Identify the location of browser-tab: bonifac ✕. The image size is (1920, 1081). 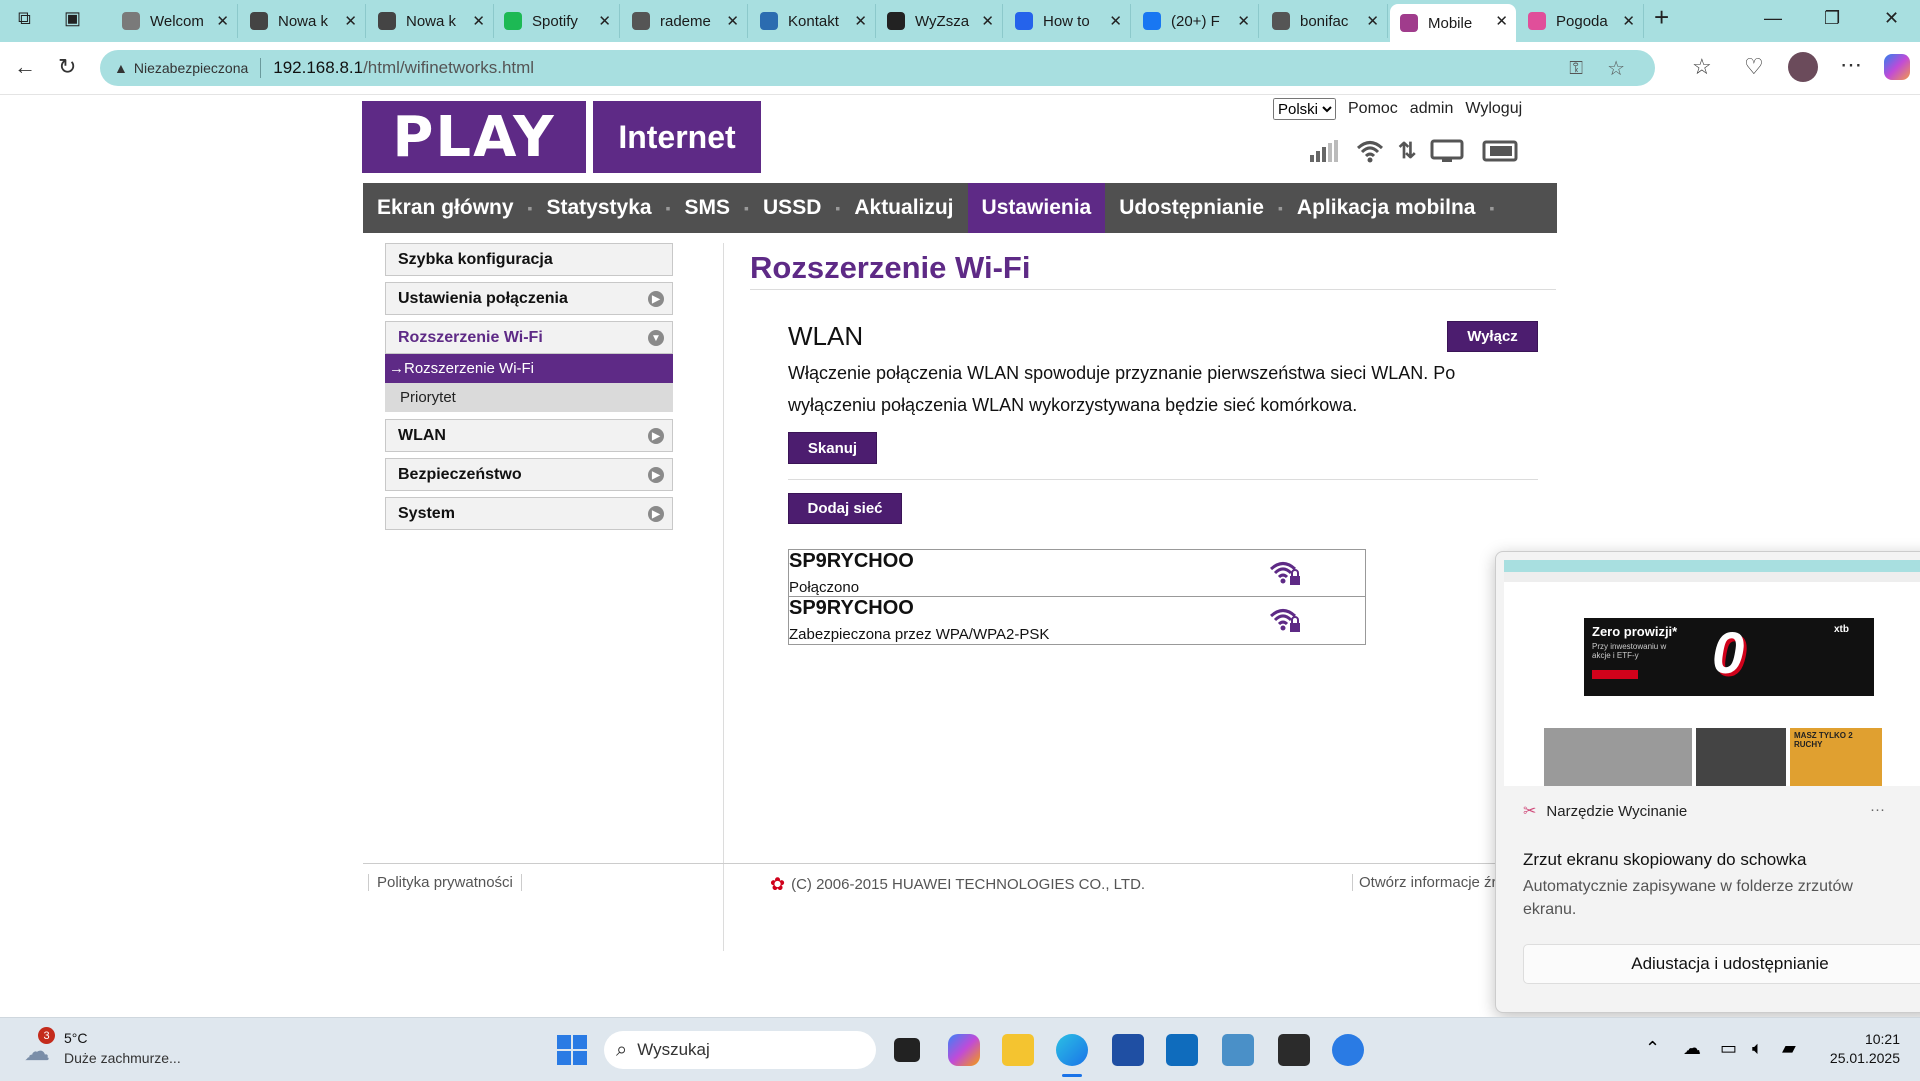
(1325, 21).